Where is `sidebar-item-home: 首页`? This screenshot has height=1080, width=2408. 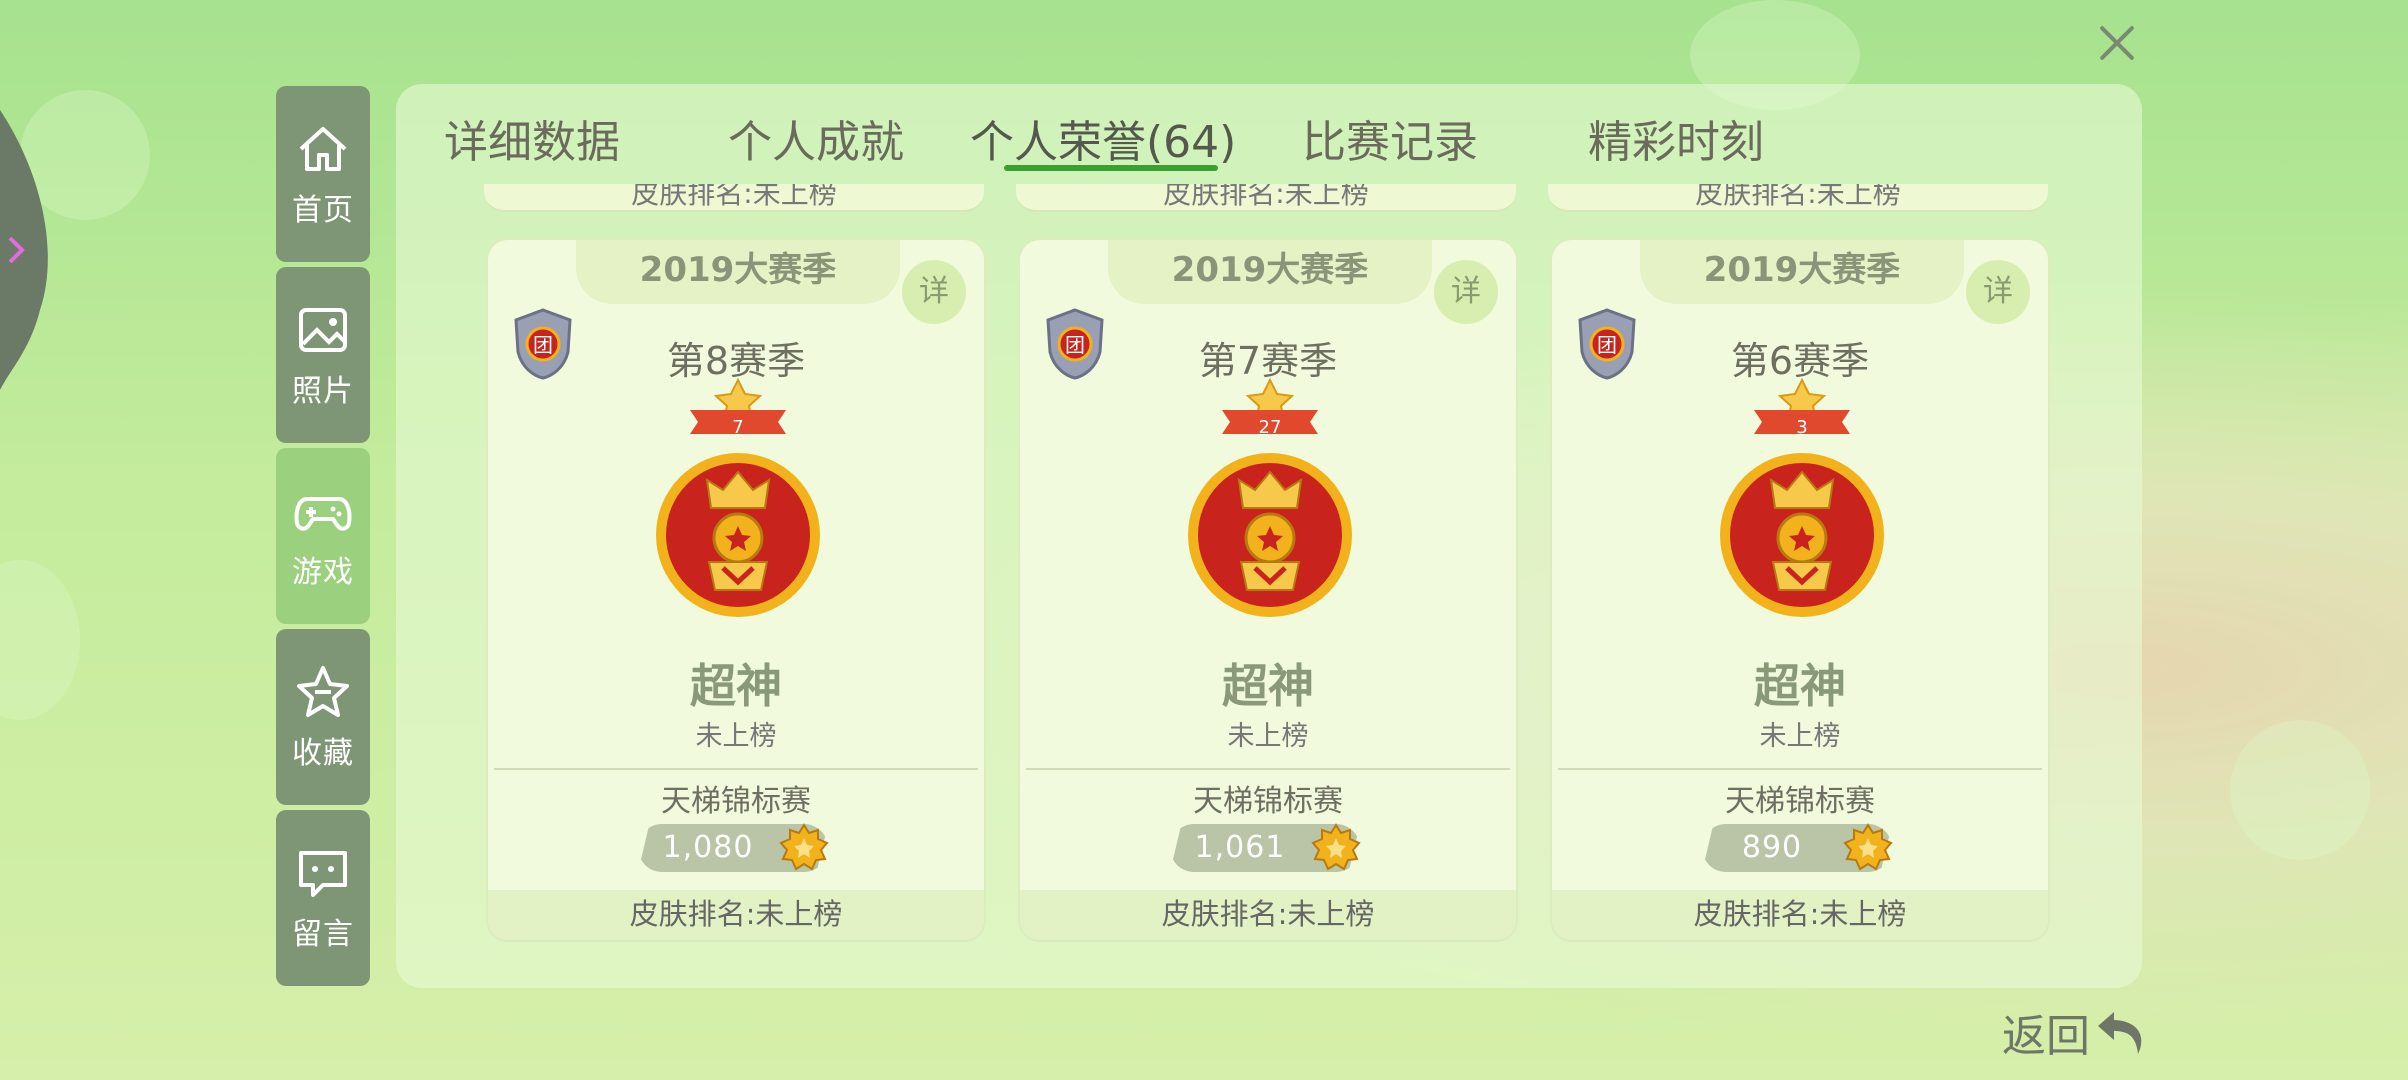
sidebar-item-home: 首页 is located at coordinates (323, 174).